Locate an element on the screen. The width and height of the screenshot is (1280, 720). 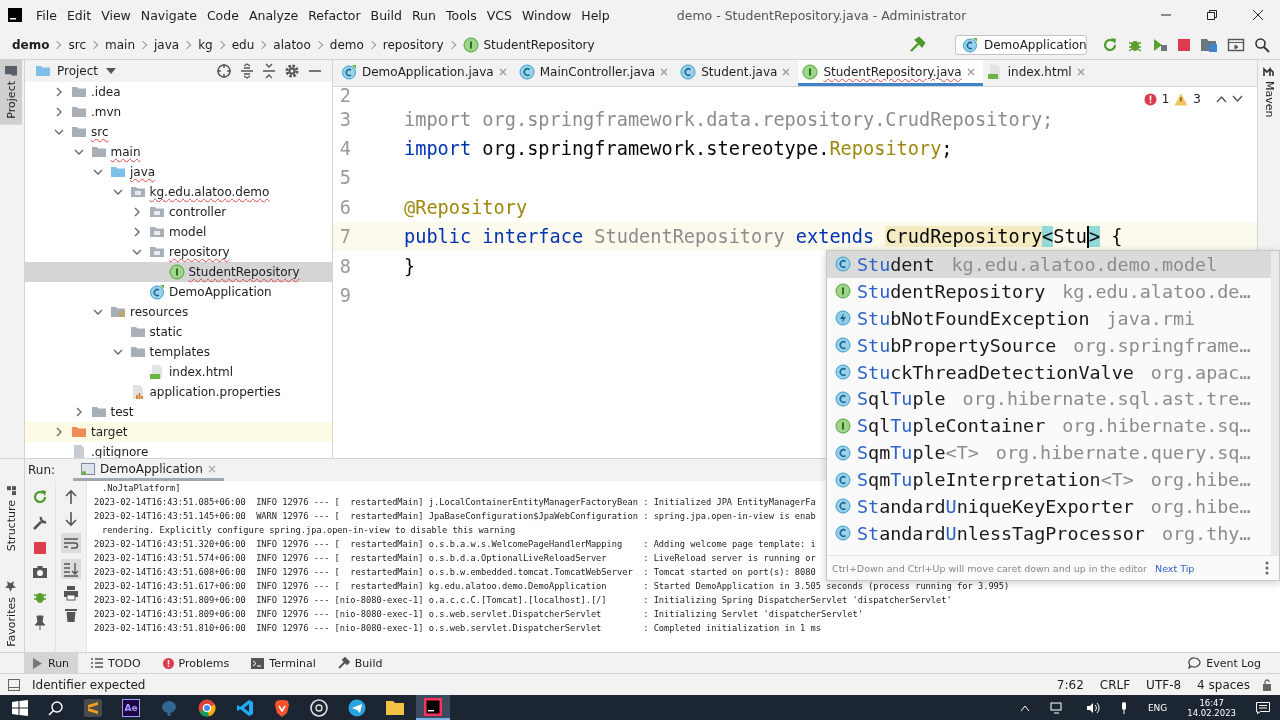
tree-item: test is located at coordinates (122, 412).